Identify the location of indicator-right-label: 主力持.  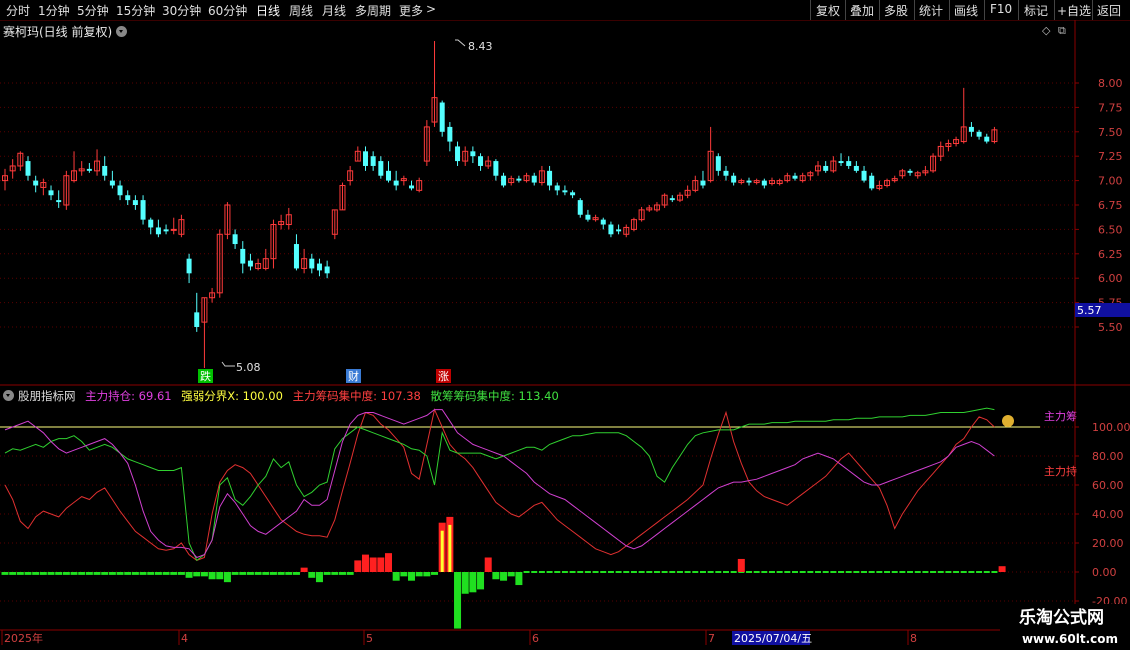
(1060, 471).